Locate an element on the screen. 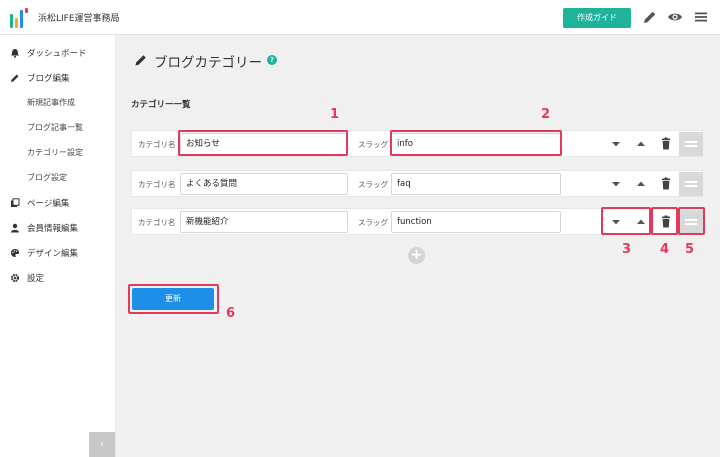  help-icon: ? is located at coordinates (272, 60).